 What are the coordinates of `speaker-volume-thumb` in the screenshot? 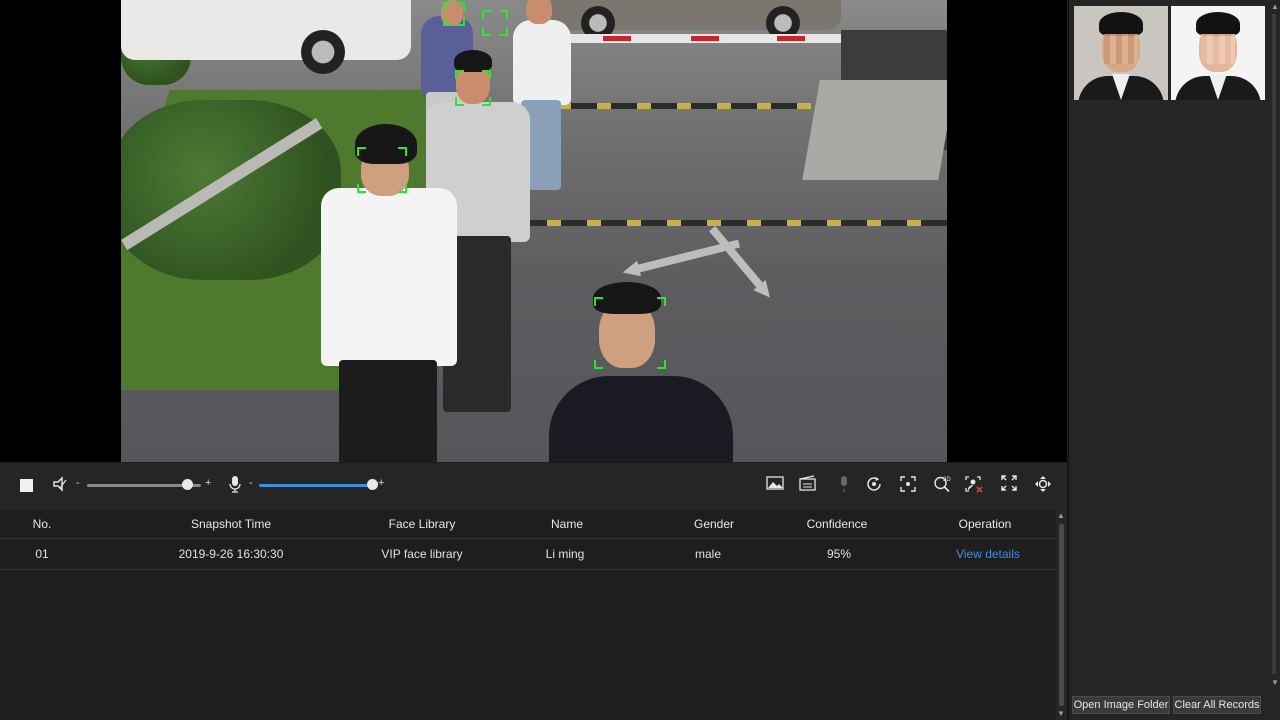 It's located at (188, 484).